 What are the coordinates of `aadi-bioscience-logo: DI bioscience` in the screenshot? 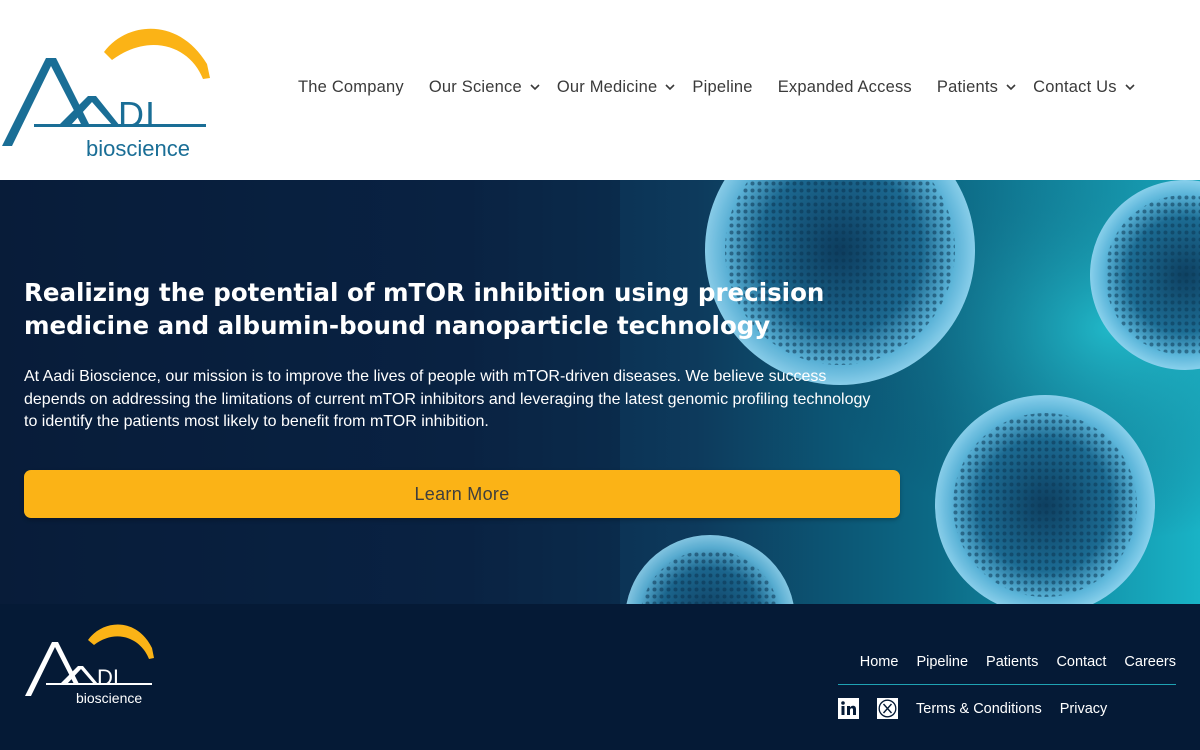 It's located at (107, 90).